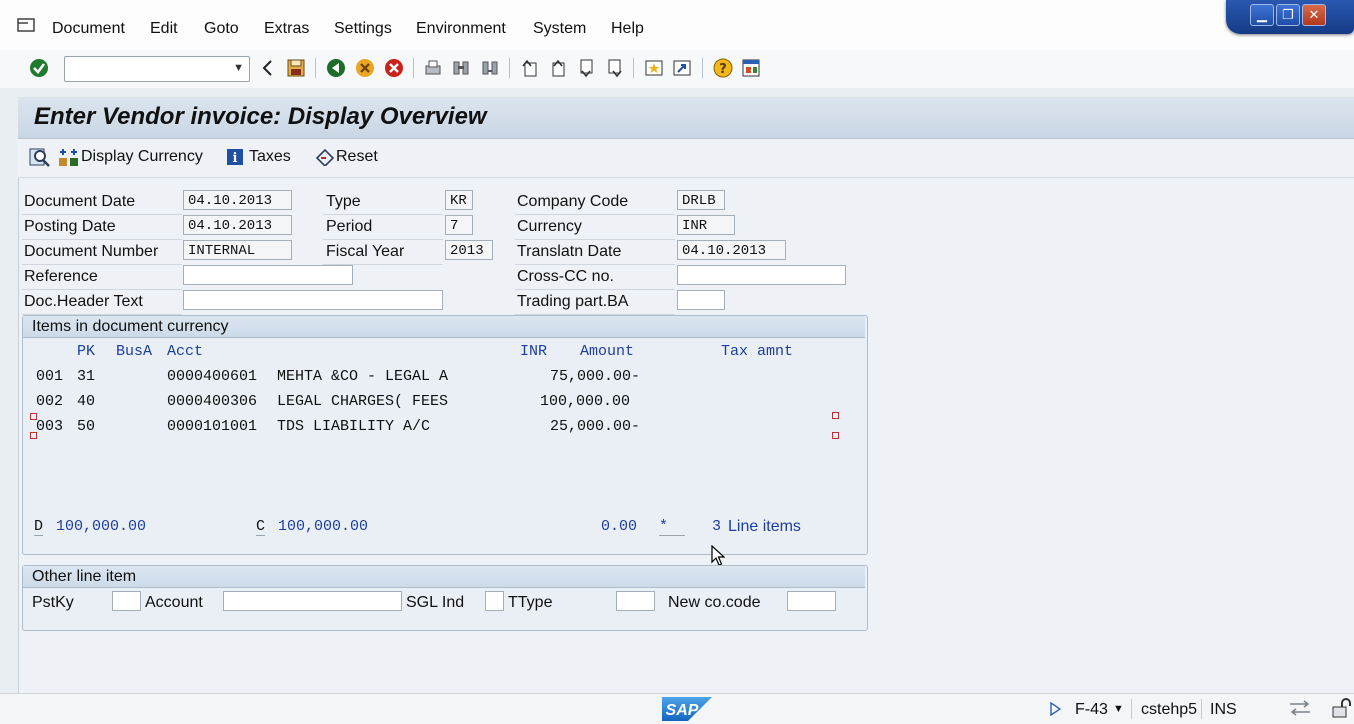 Image resolution: width=1354 pixels, height=724 pixels. Describe the element at coordinates (559, 29) in the screenshot. I see `menu-system: System` at that location.